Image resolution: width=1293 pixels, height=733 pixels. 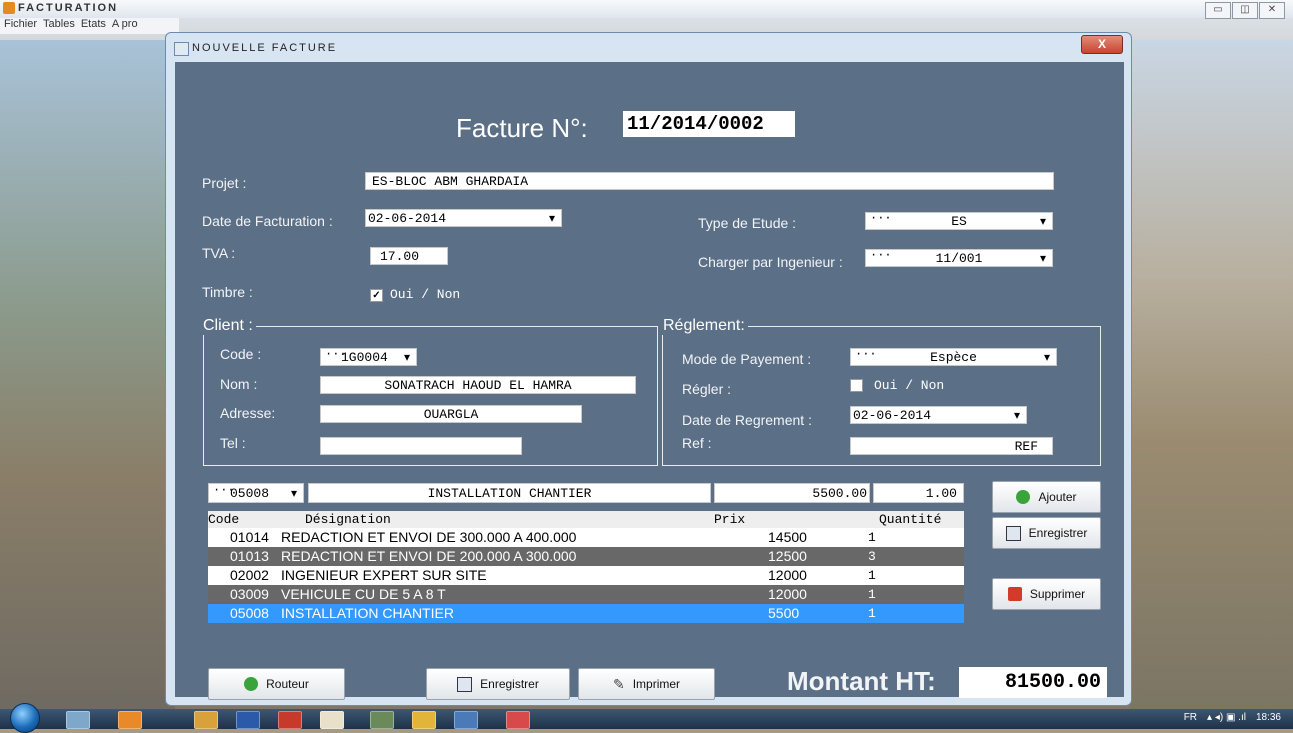 I want to click on date-reglement-picker: 02-06-2014, so click(x=938, y=415).